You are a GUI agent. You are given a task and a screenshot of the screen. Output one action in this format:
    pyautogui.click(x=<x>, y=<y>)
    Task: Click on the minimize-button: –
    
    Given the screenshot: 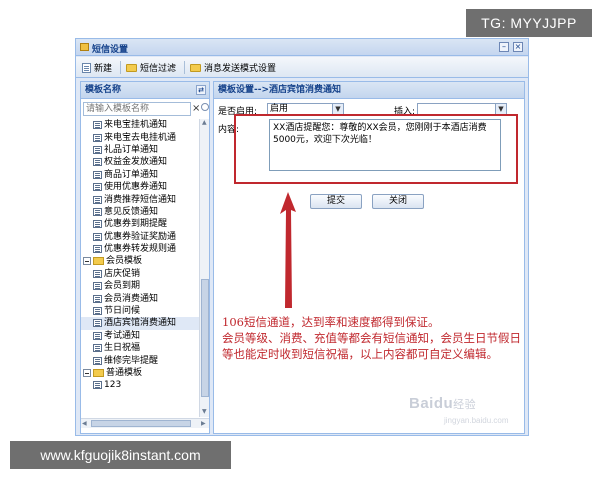 What is the action you would take?
    pyautogui.click(x=504, y=47)
    